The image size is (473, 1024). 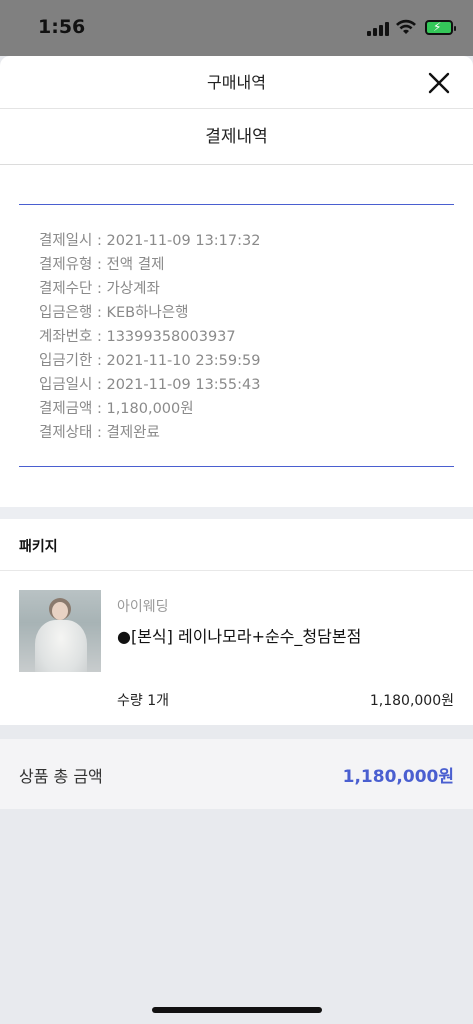 What do you see at coordinates (150, 241) in the screenshot?
I see `detail-payment-datetime: 결제일시 : 2021-11-09 13:17:32` at bounding box center [150, 241].